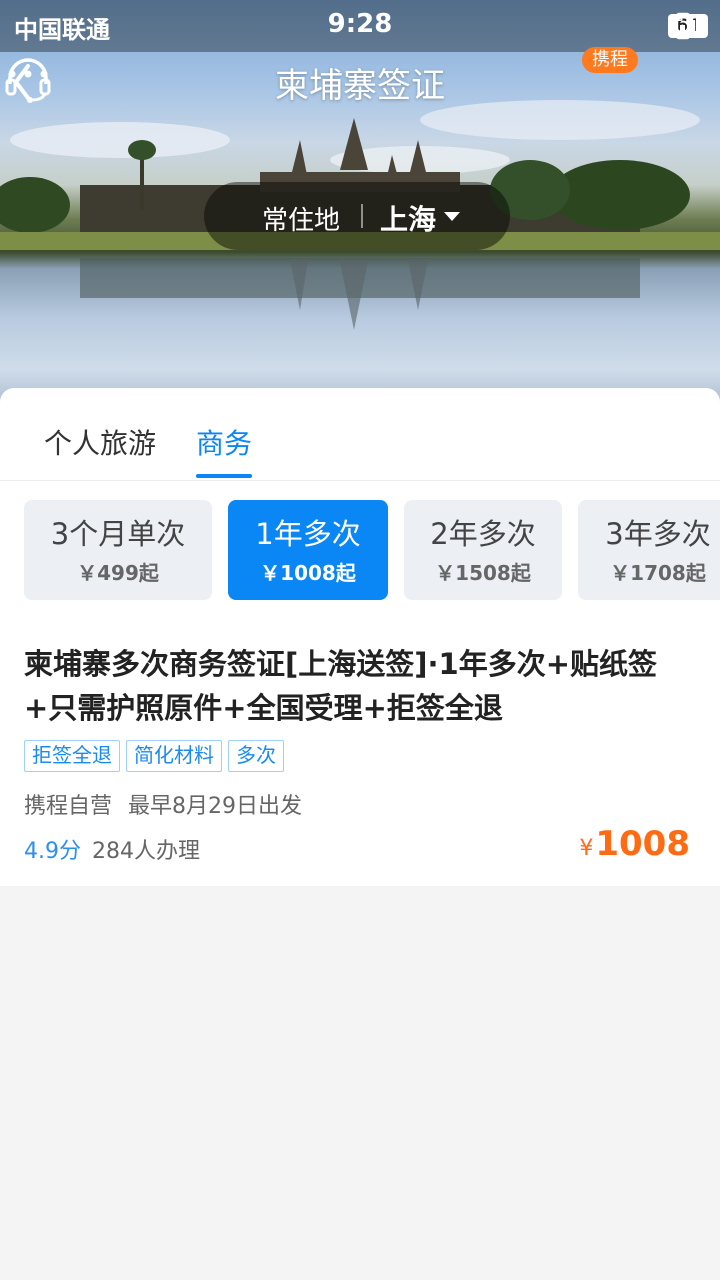 The height and width of the screenshot is (1280, 720). What do you see at coordinates (174, 756) in the screenshot?
I see `tag-simplified-materials: 简化材料` at bounding box center [174, 756].